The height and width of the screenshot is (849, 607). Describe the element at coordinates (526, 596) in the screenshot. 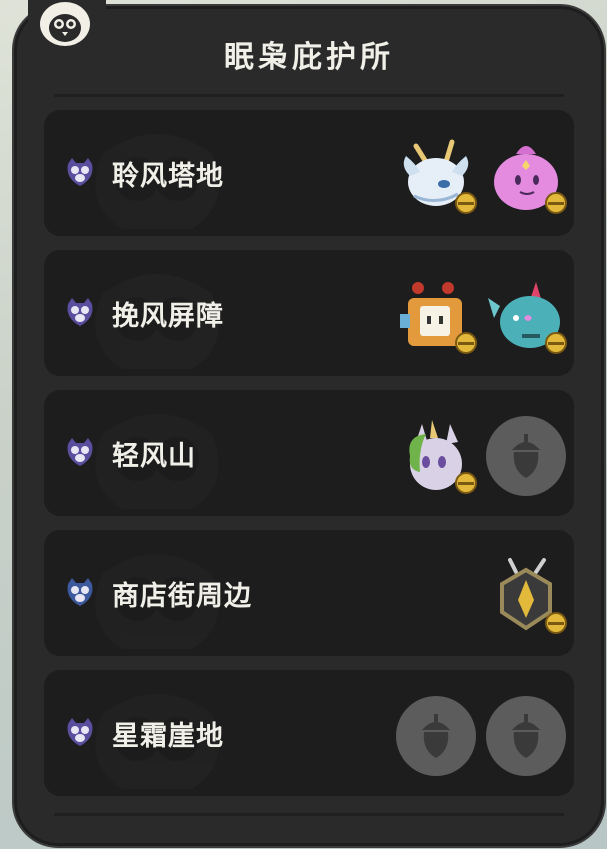

I see `armored-beetle-creature-icon` at that location.